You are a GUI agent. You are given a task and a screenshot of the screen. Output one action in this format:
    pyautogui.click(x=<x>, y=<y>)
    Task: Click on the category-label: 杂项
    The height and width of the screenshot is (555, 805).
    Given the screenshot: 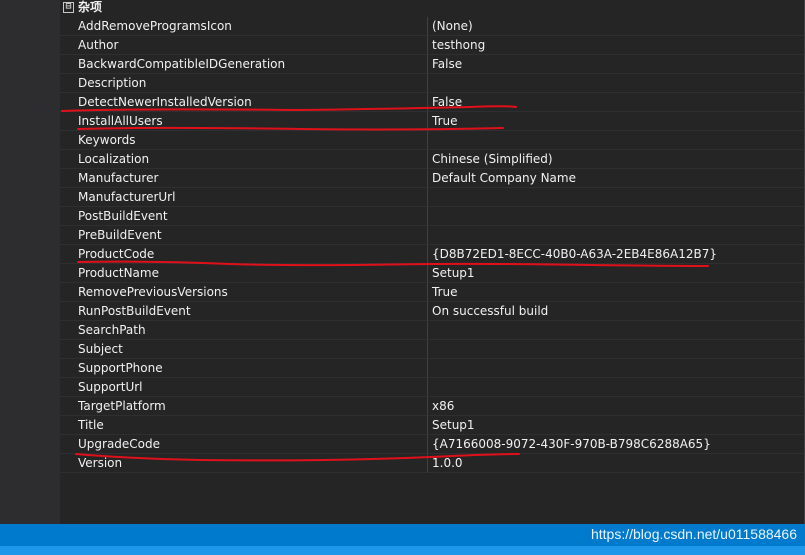 What is the action you would take?
    pyautogui.click(x=90, y=7)
    